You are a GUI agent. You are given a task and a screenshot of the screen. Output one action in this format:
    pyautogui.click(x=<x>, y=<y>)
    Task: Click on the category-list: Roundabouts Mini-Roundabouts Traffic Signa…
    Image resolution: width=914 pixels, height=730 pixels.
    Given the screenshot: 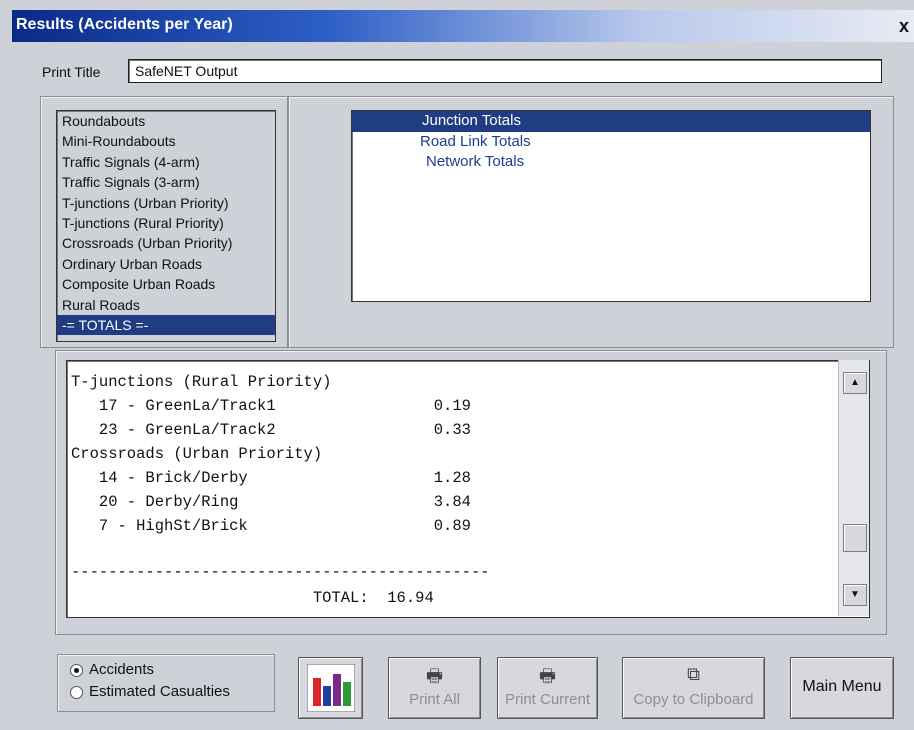 What is the action you would take?
    pyautogui.click(x=166, y=226)
    